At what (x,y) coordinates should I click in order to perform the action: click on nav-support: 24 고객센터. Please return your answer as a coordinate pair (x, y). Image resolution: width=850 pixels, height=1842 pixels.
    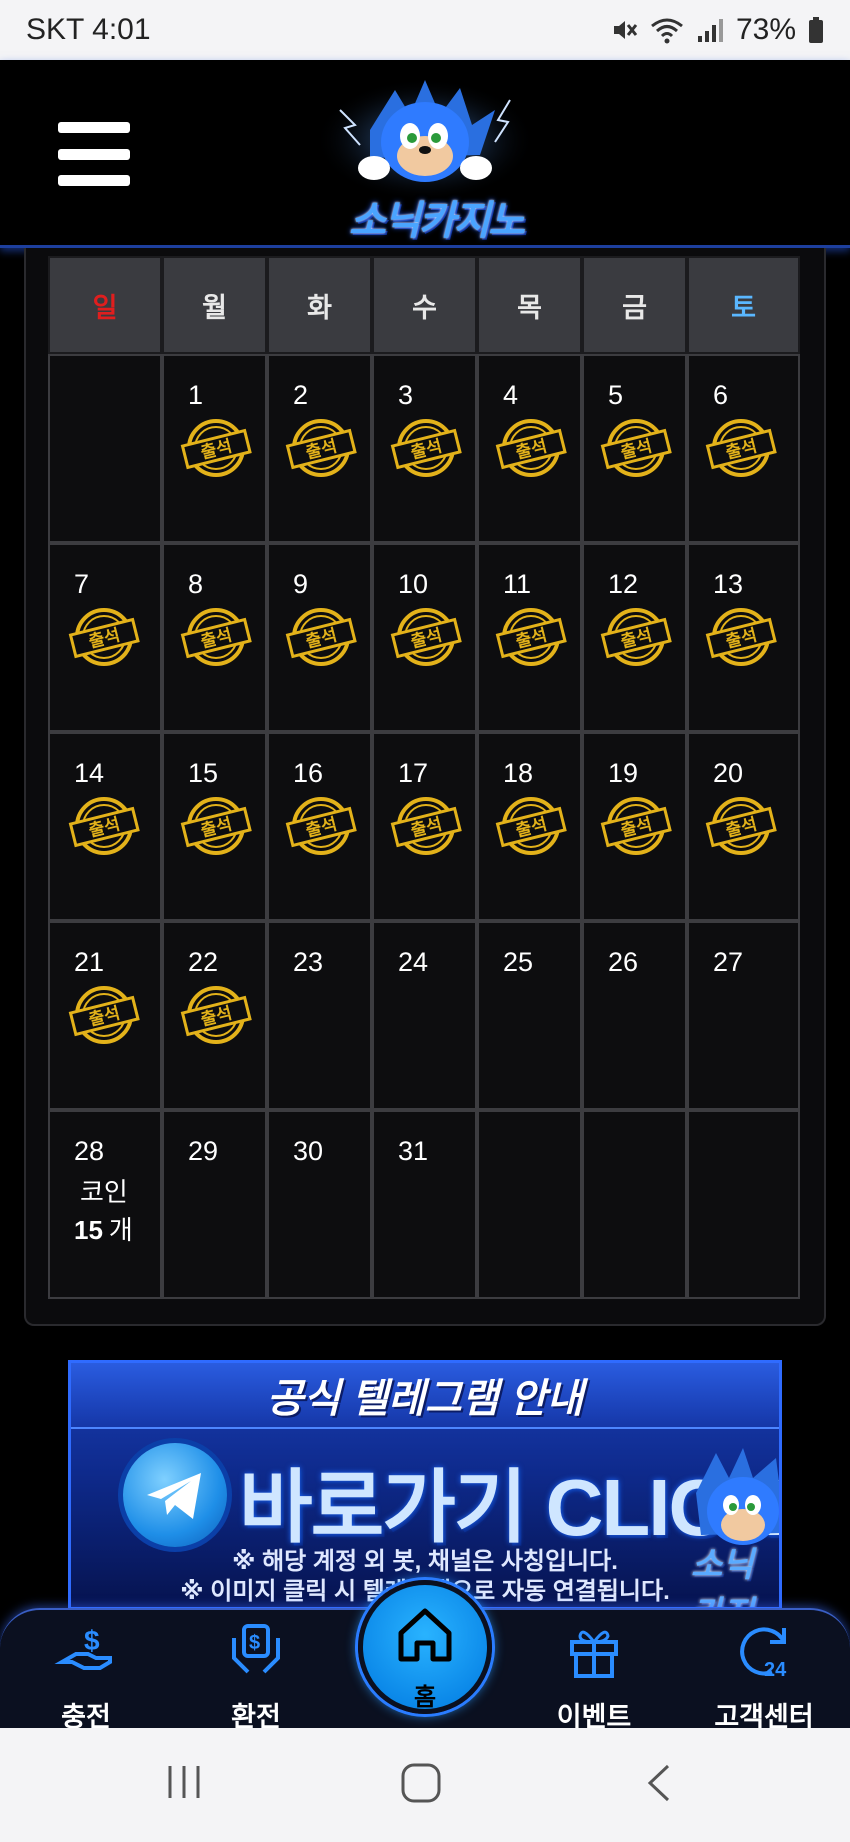
    Looking at the image, I should click on (764, 1676).